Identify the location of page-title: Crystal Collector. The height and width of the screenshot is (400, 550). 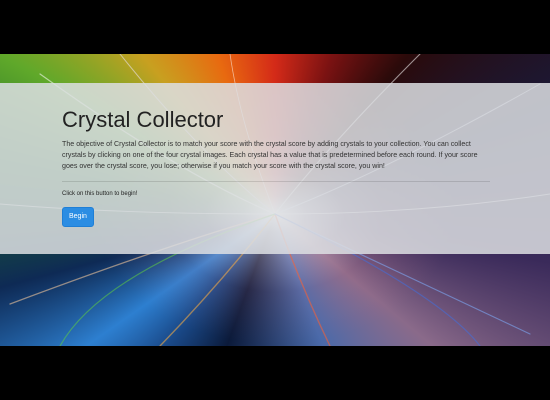
(143, 119).